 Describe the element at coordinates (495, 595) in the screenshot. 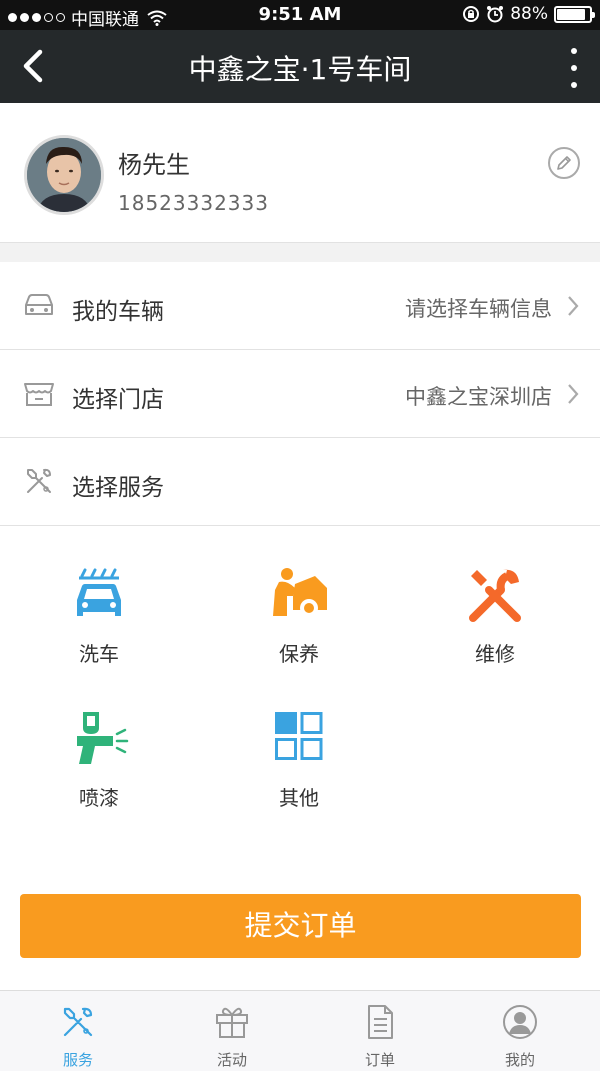

I see `repair-icon` at that location.